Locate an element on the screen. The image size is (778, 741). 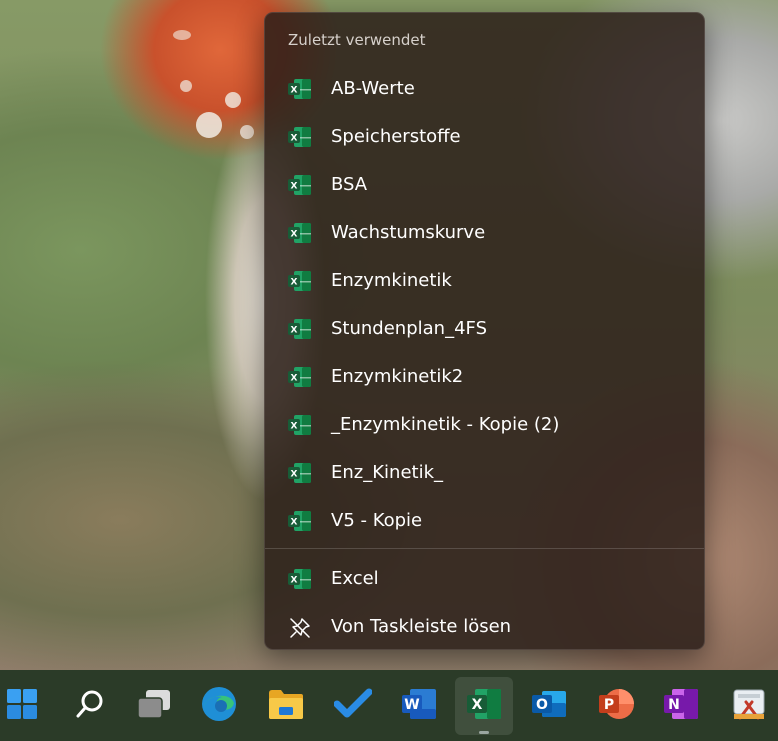
onenote-button: N is located at coordinates (681, 706).